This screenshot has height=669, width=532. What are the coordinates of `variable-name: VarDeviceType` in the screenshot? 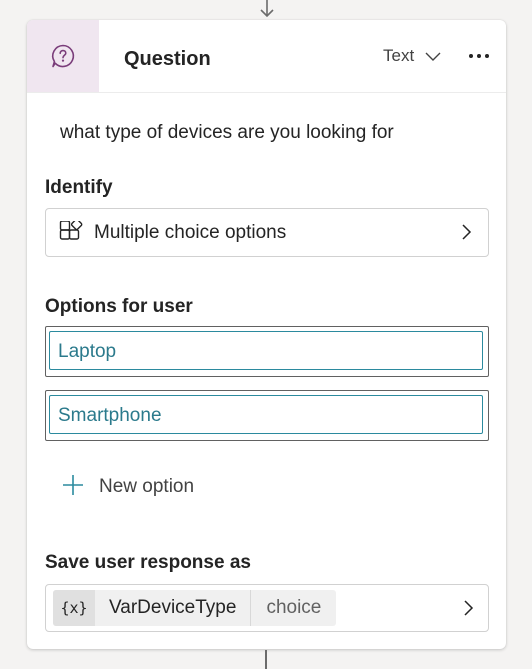 It's located at (173, 608).